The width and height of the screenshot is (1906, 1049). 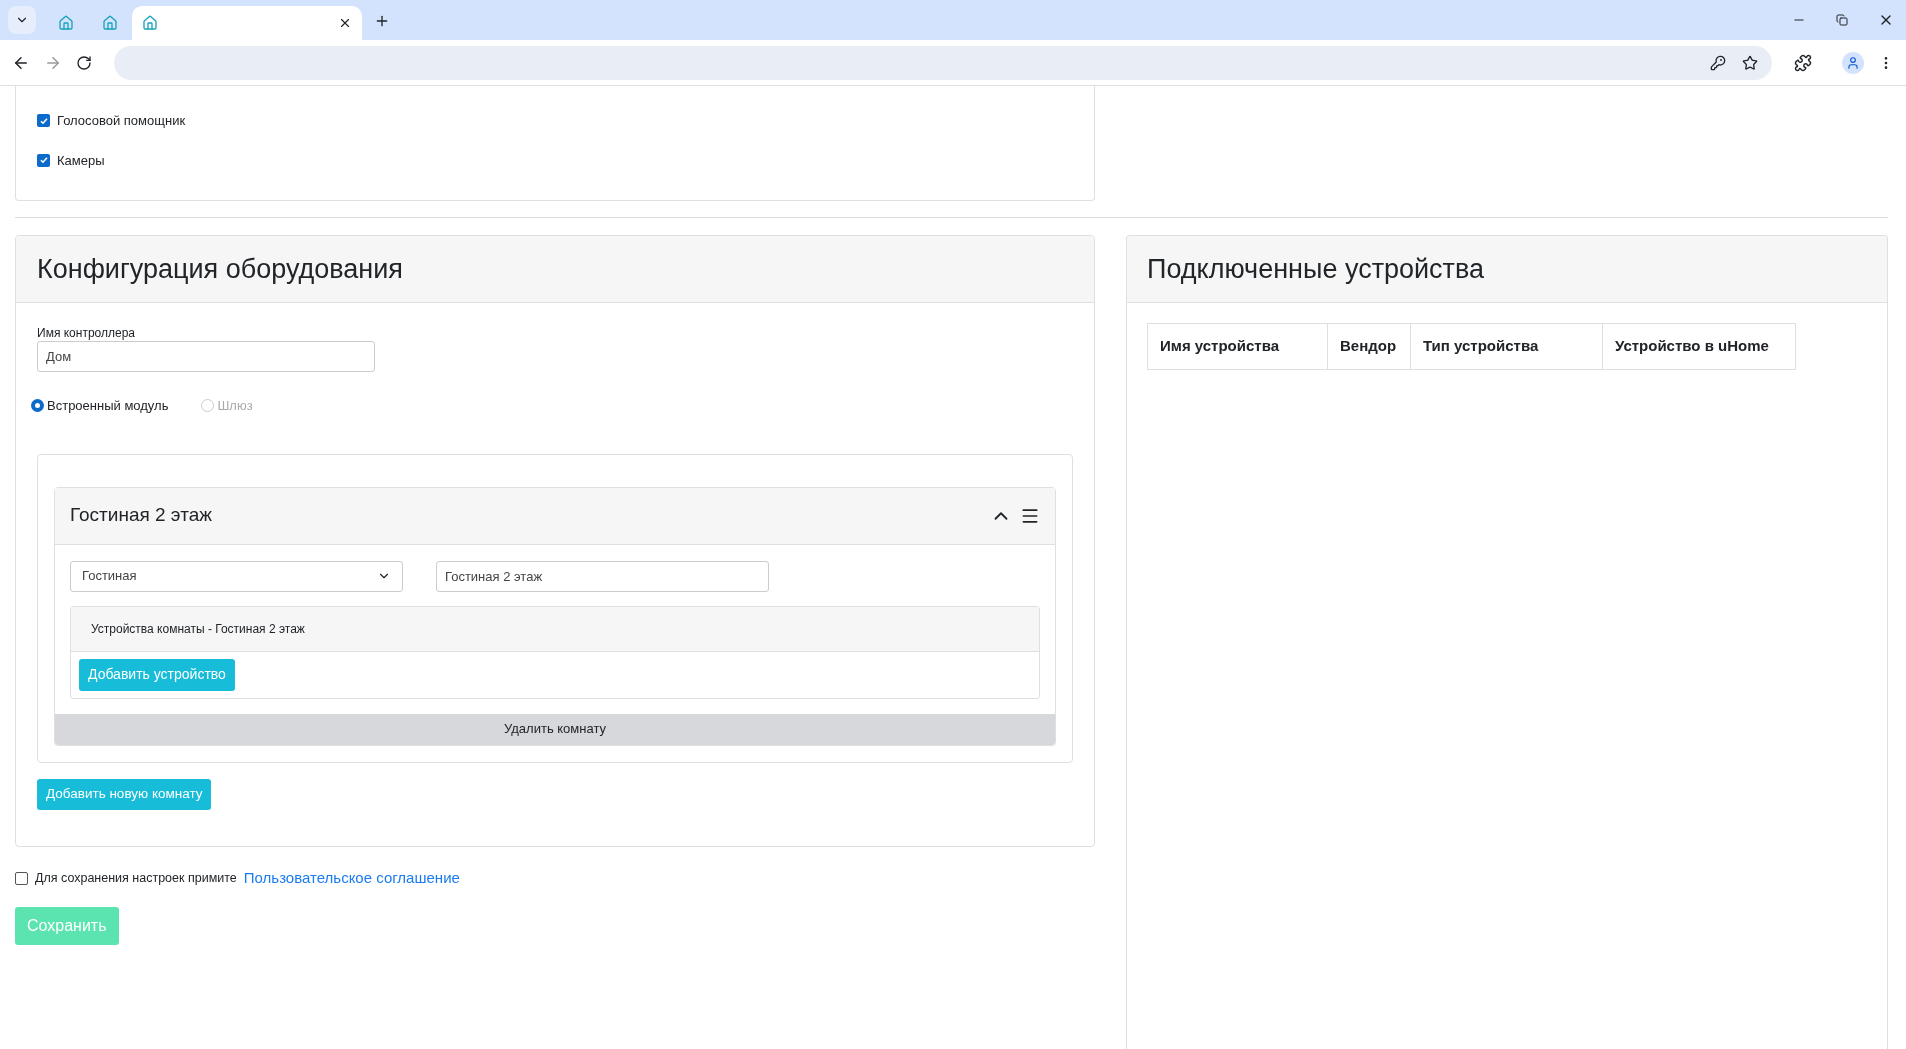 What do you see at coordinates (1853, 62) in the screenshot?
I see `profile-icon` at bounding box center [1853, 62].